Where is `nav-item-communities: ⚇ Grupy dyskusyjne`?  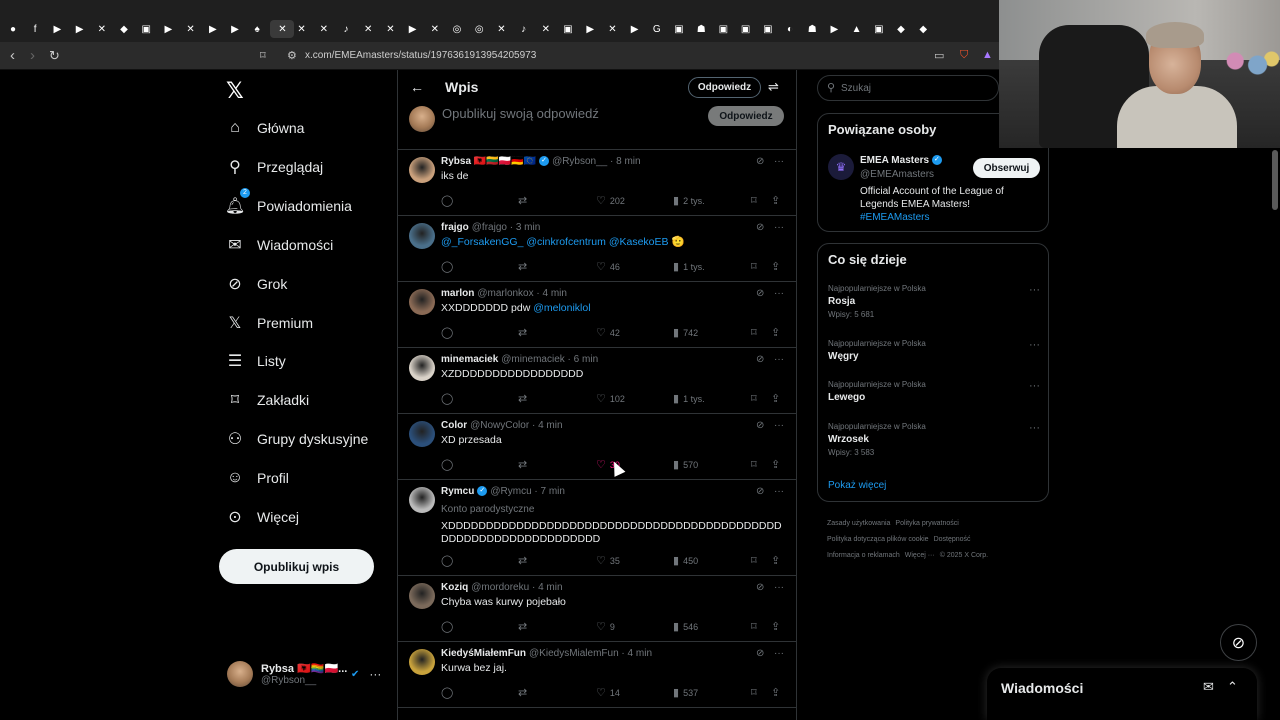
nav-item-communities: ⚇ Grupy dyskusyjne is located at coordinates (297, 439).